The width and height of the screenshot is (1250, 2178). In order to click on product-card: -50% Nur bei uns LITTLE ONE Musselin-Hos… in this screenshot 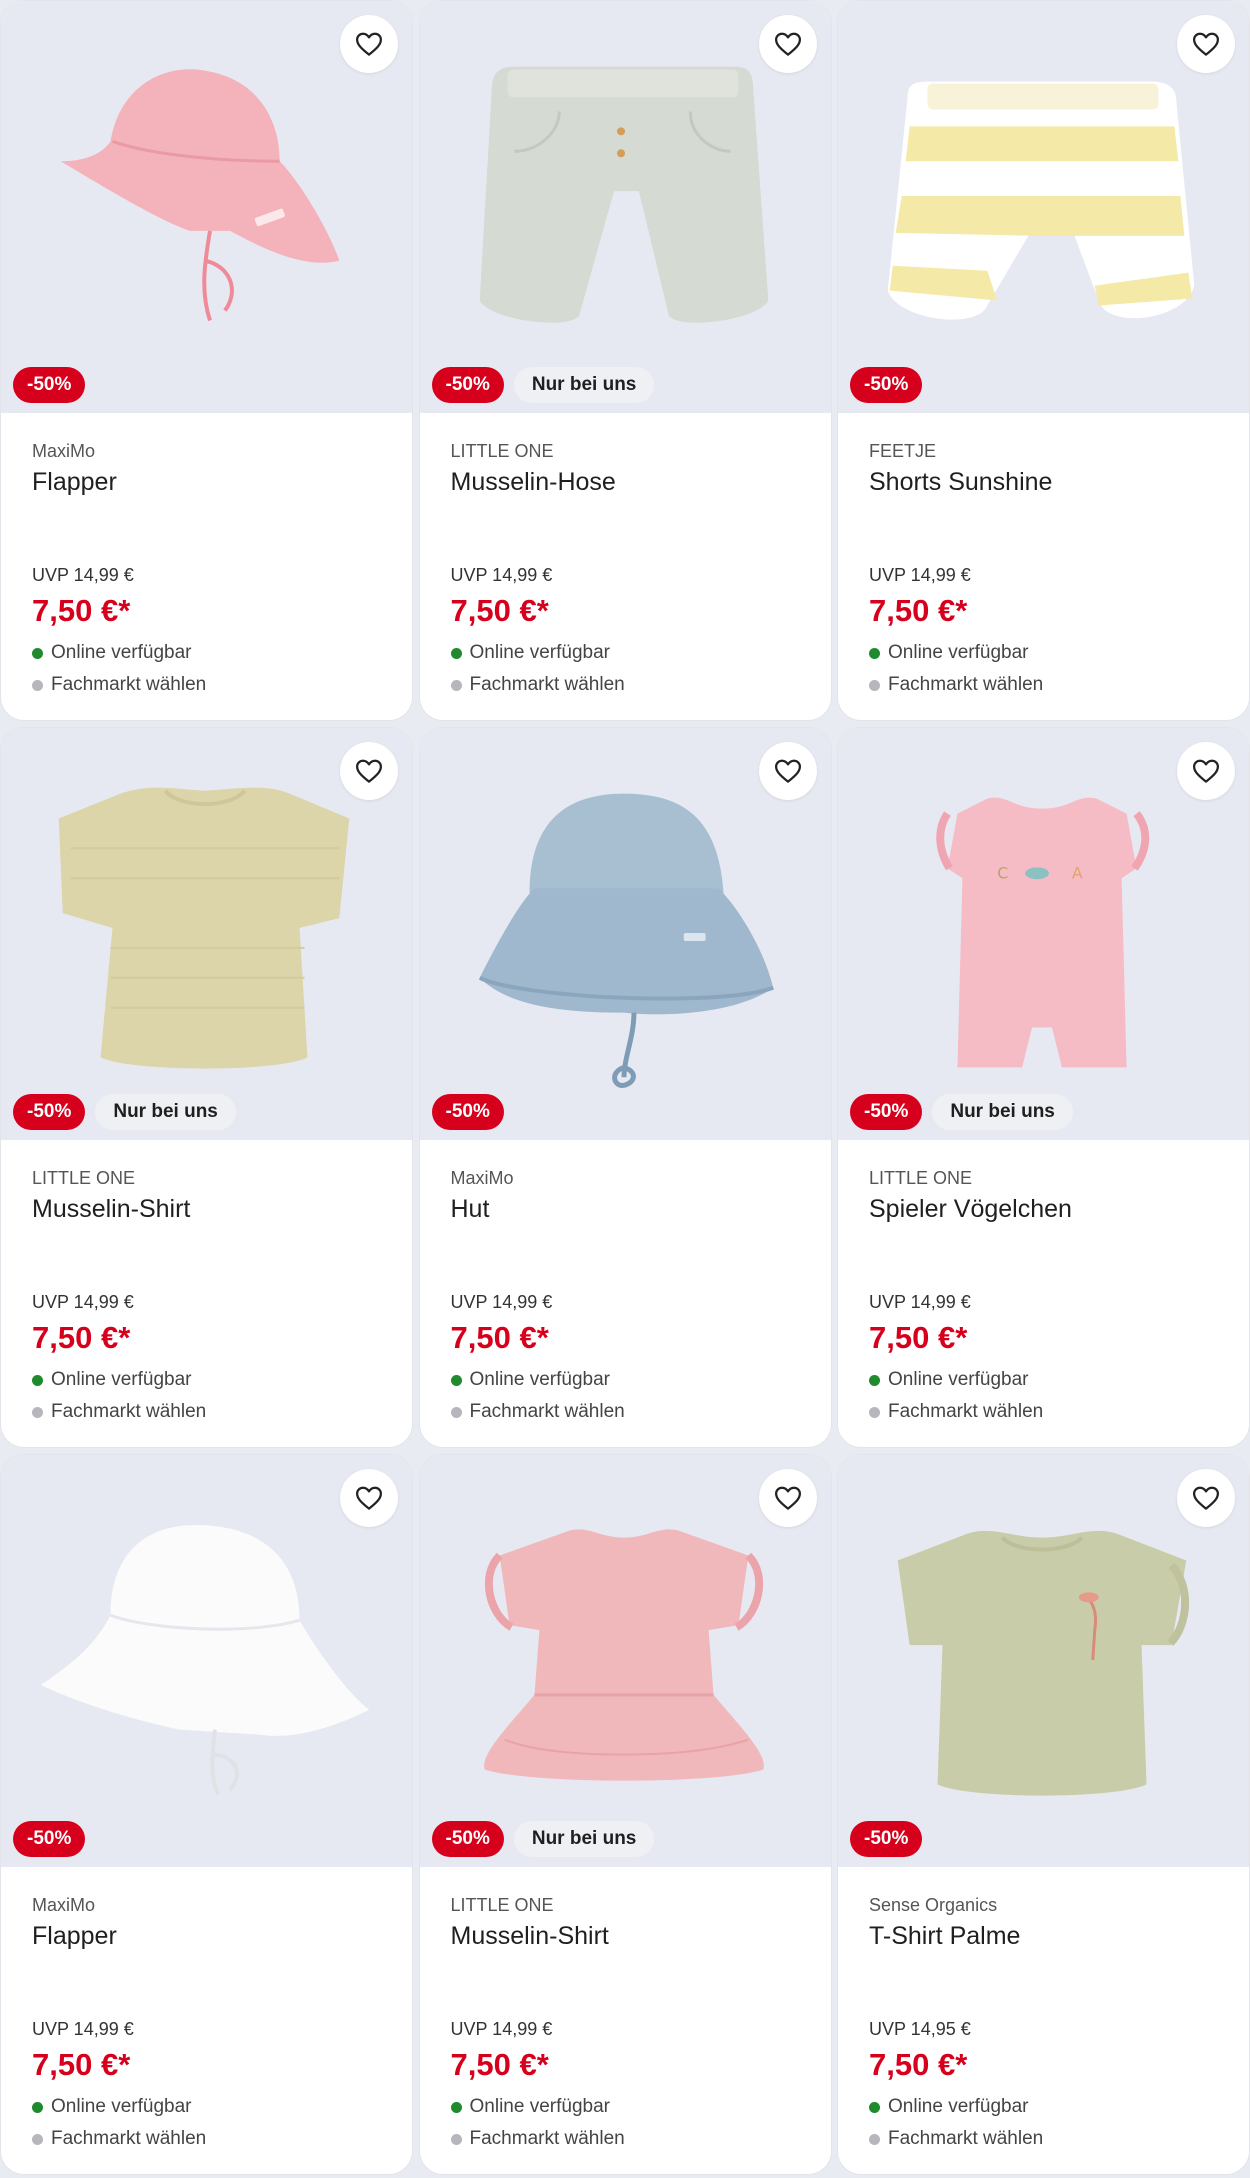, I will do `click(625, 360)`.